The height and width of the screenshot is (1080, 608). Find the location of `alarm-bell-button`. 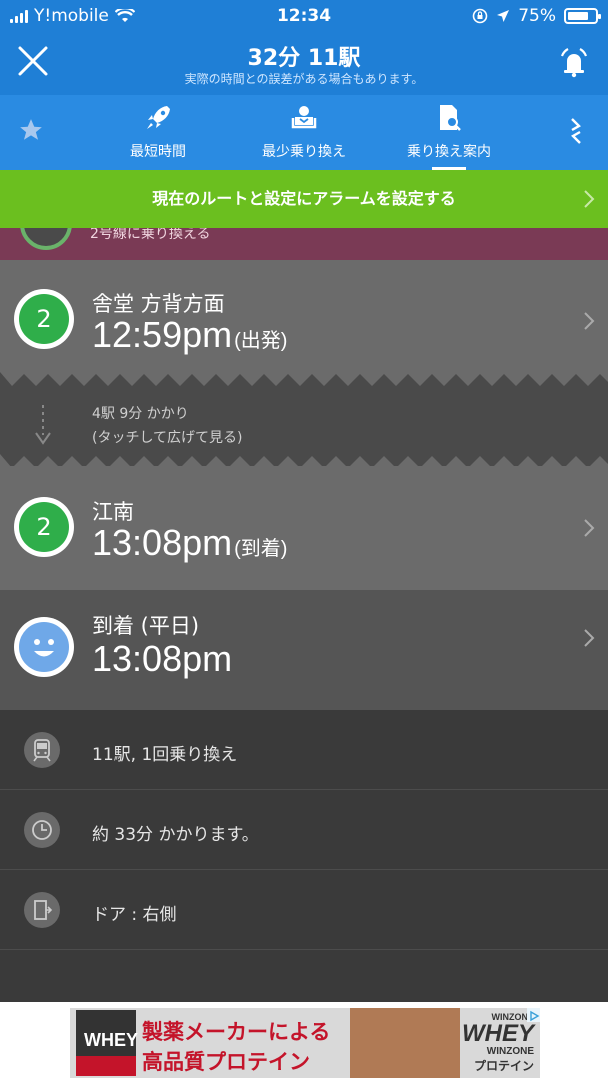

alarm-bell-button is located at coordinates (574, 62).